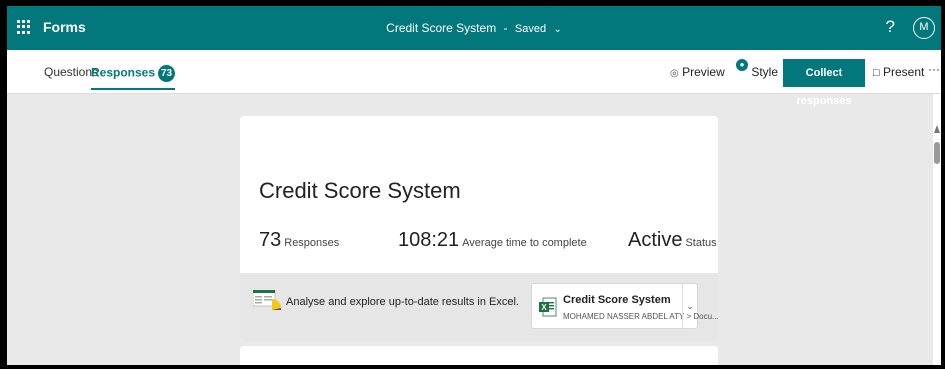 Image resolution: width=945 pixels, height=369 pixels. I want to click on tab-questions-label: Questions, so click(71, 72).